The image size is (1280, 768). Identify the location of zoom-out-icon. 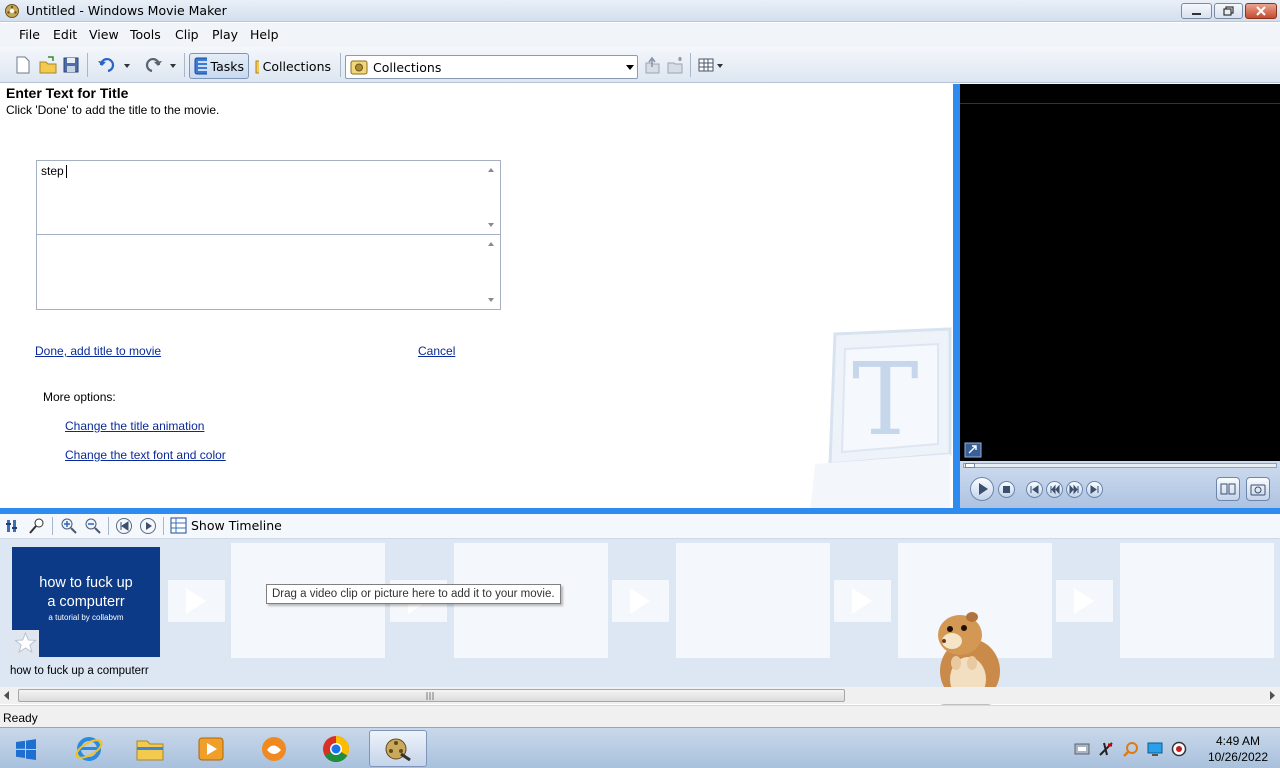
(93, 526).